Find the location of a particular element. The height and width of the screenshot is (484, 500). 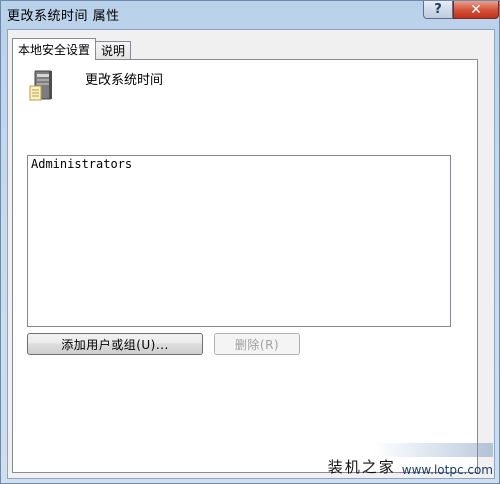

list-item: Administrators is located at coordinates (81, 164).